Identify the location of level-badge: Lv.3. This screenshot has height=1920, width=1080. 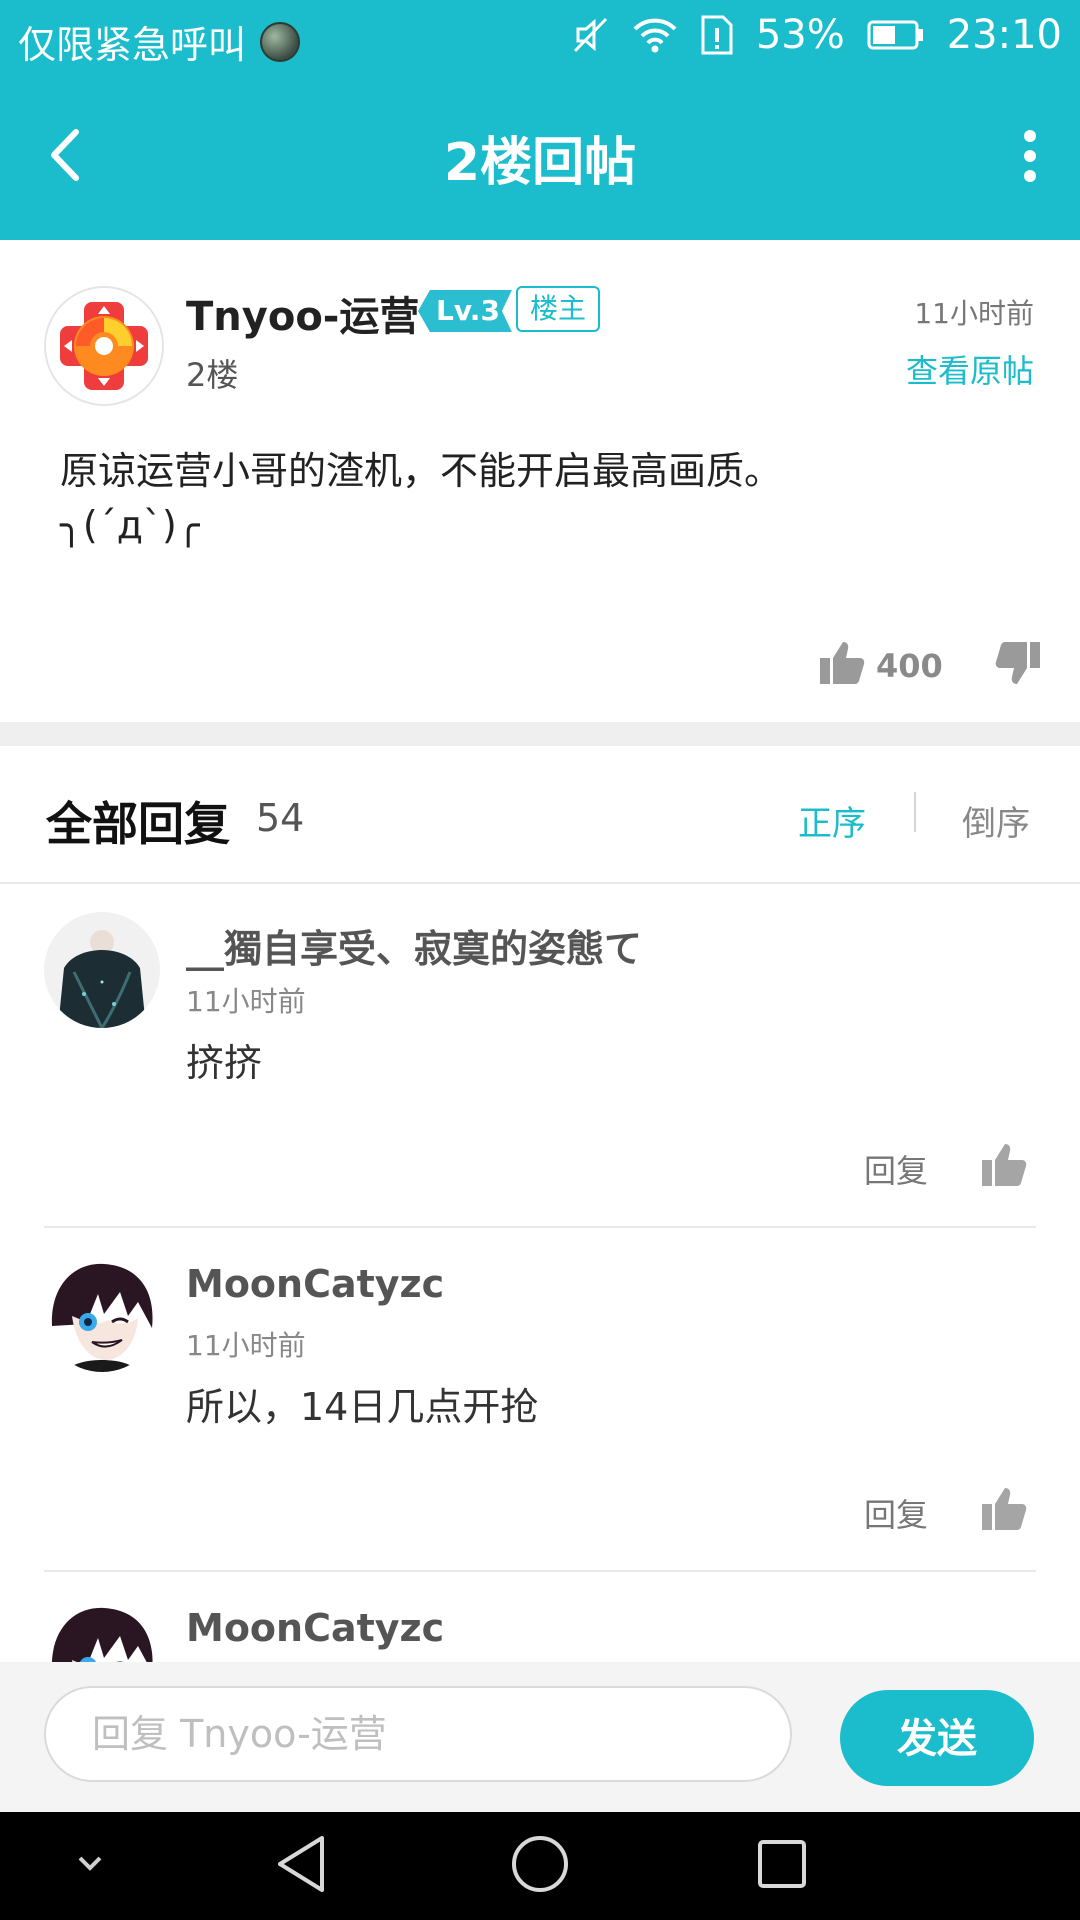
(465, 311).